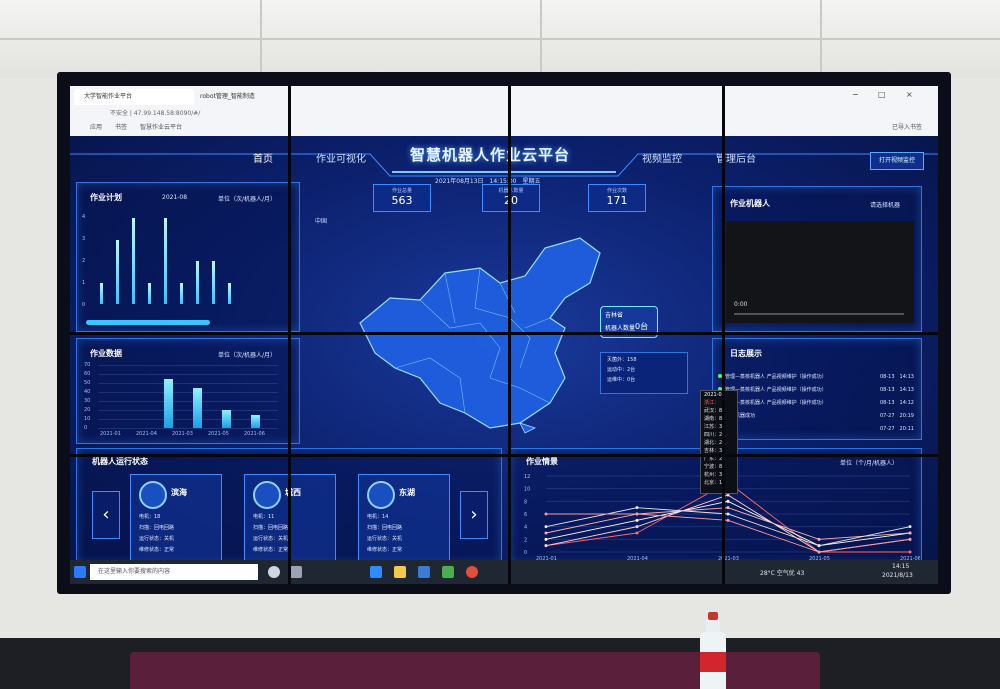 The height and width of the screenshot is (689, 1000). What do you see at coordinates (818, 404) in the screenshot?
I see `log-row: 管理—蒸核机器人 产品视频维护（操作成功） 08-13 14:12` at bounding box center [818, 404].